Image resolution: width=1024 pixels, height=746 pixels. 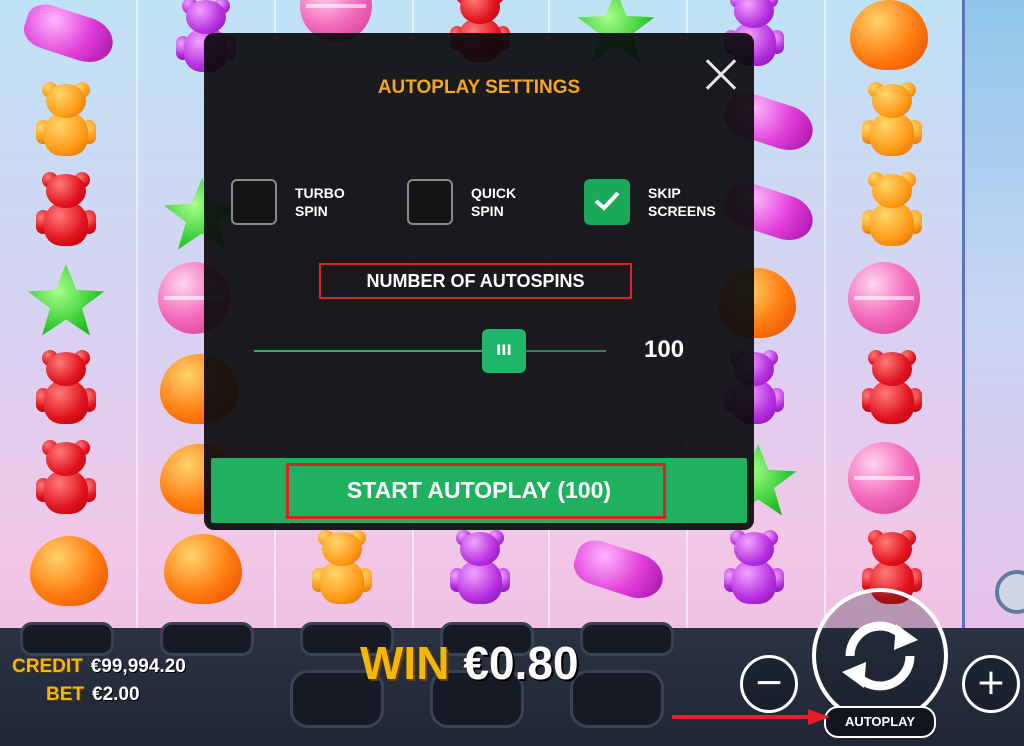 I want to click on option-label-line: SCREENS, so click(x=682, y=211).